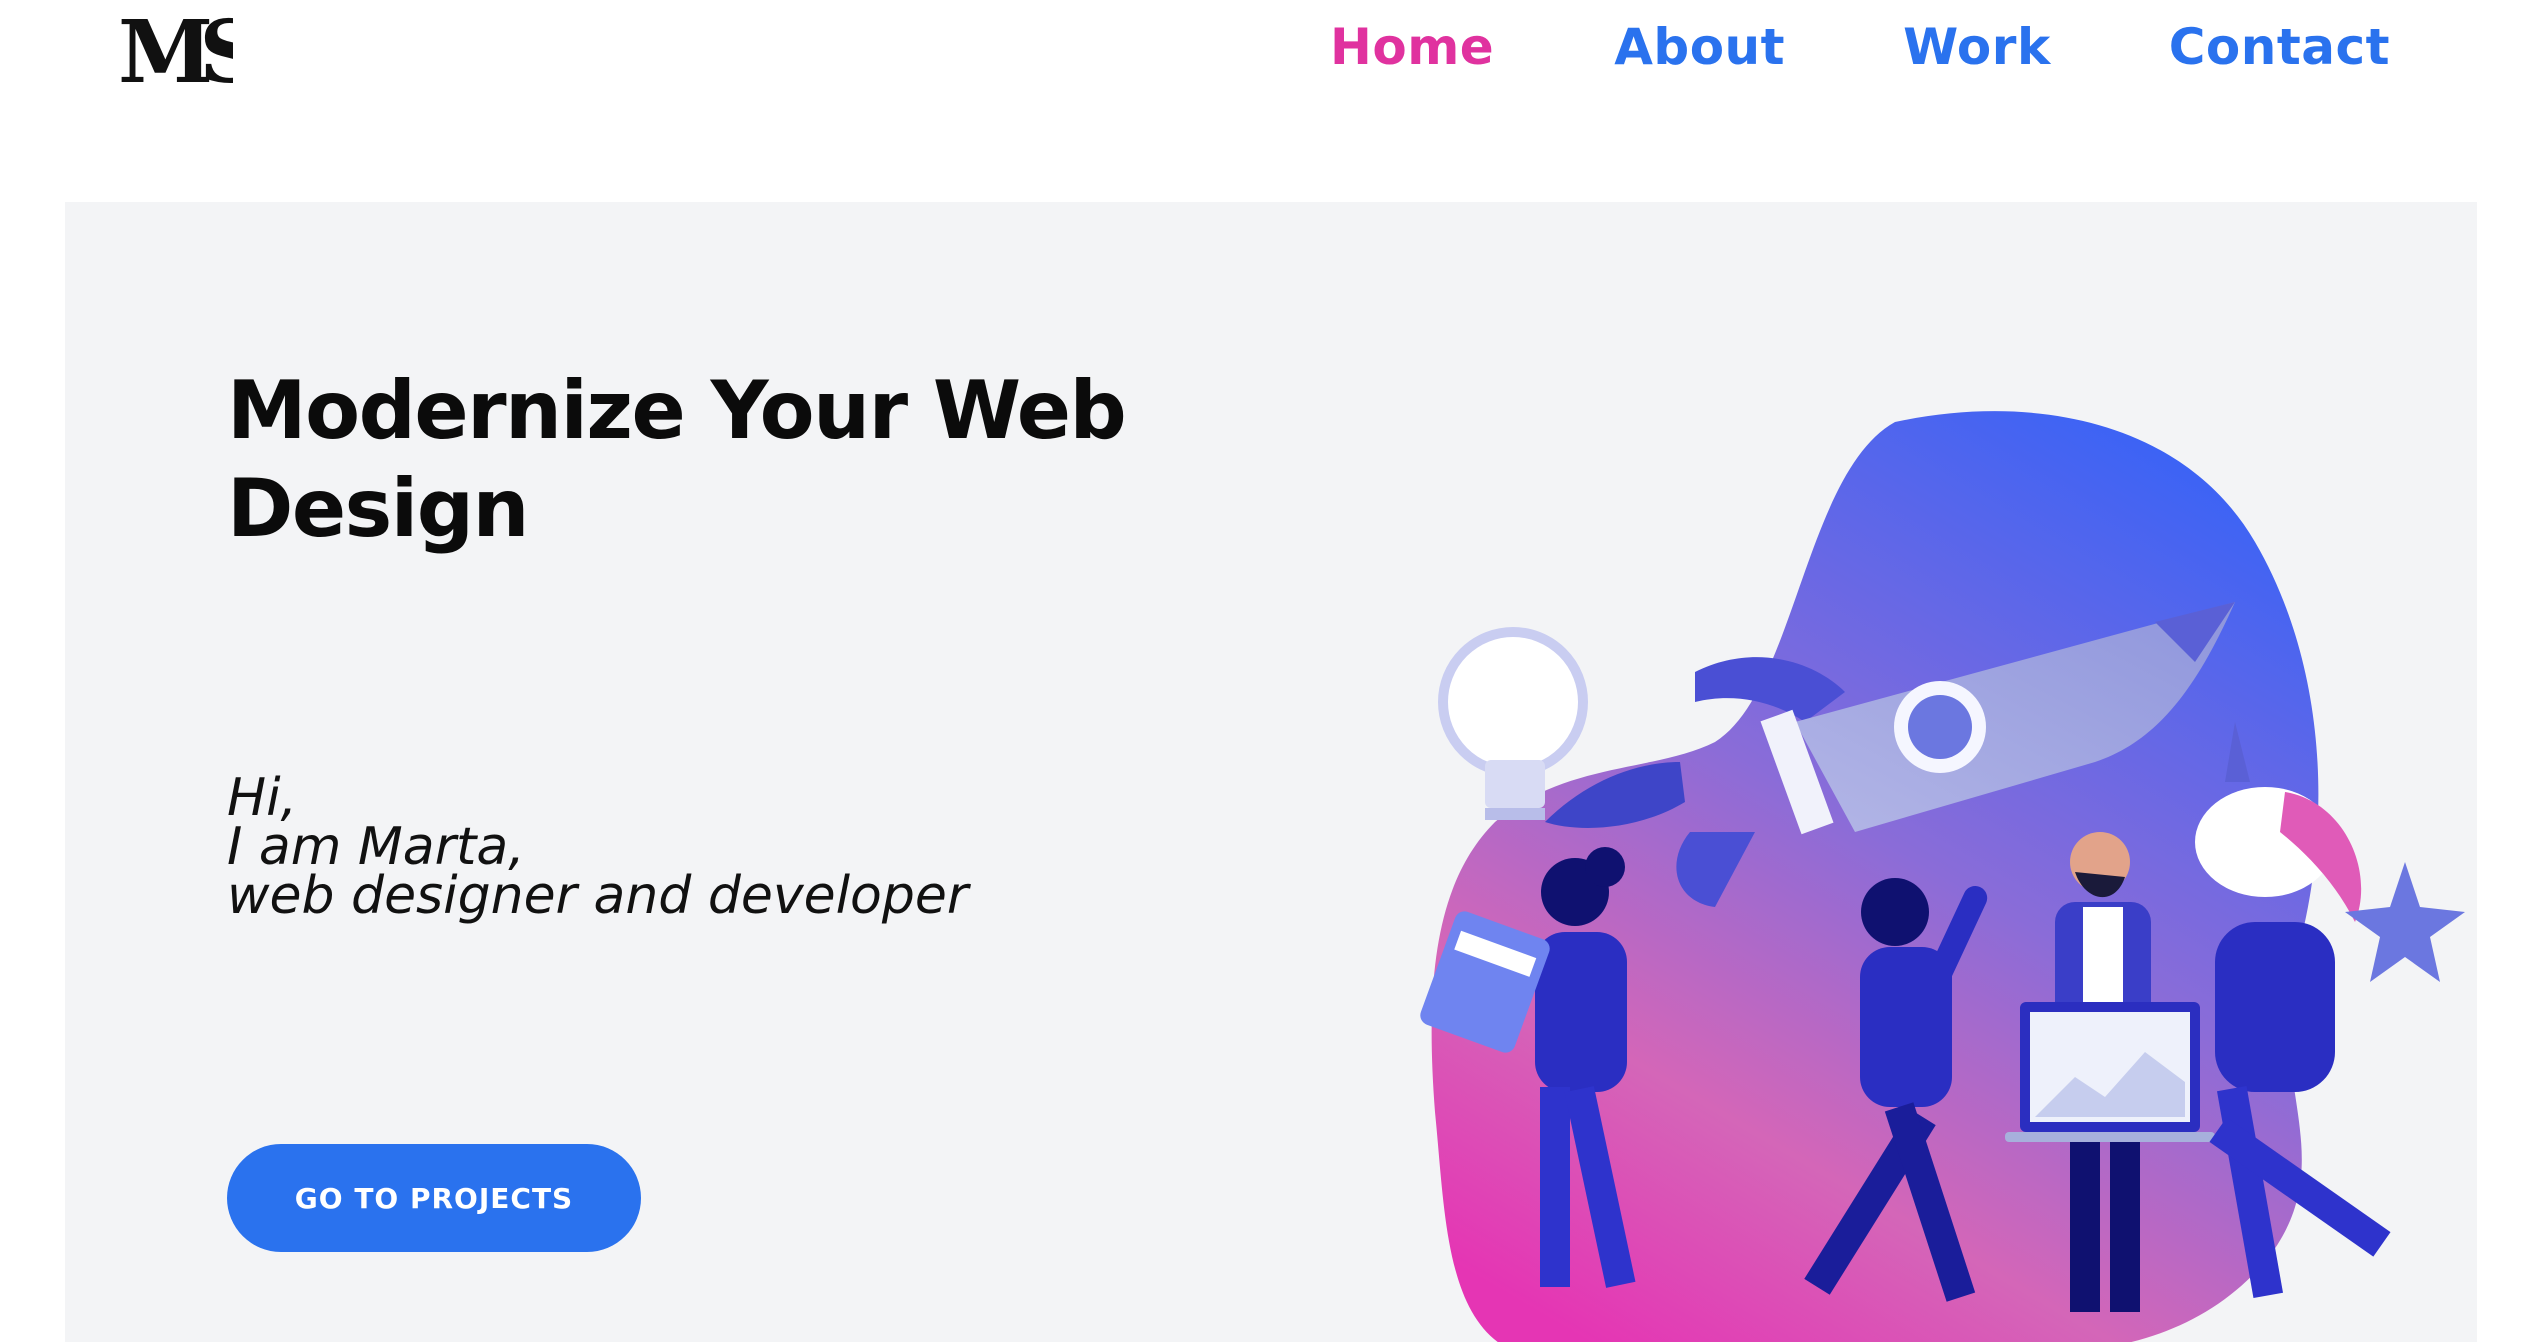 This screenshot has height=1342, width=2524. Describe the element at coordinates (434, 1198) in the screenshot. I see `go-to-projects-button: GO TO PROJECTS` at that location.